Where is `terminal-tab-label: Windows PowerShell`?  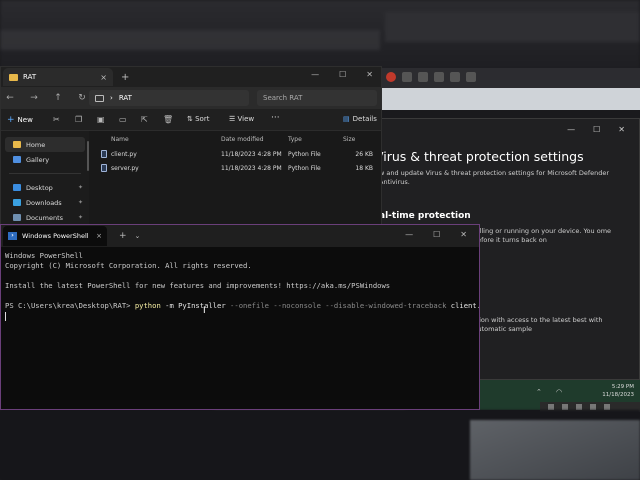
terminal-tab-label: Windows PowerShell is located at coordinates (55, 236).